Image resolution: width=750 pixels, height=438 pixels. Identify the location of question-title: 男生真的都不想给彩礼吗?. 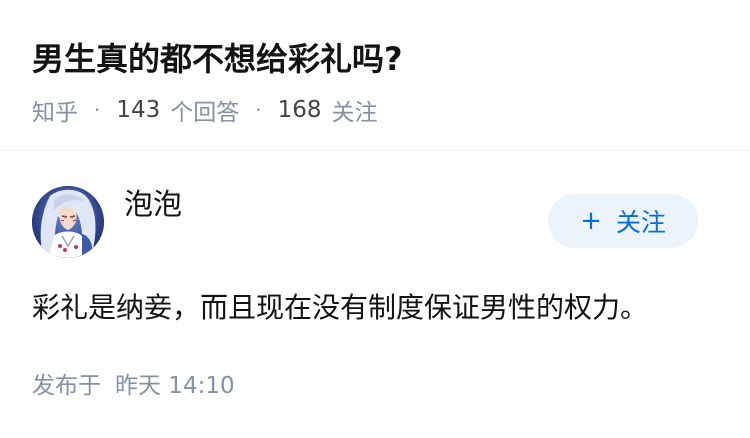
(217, 59).